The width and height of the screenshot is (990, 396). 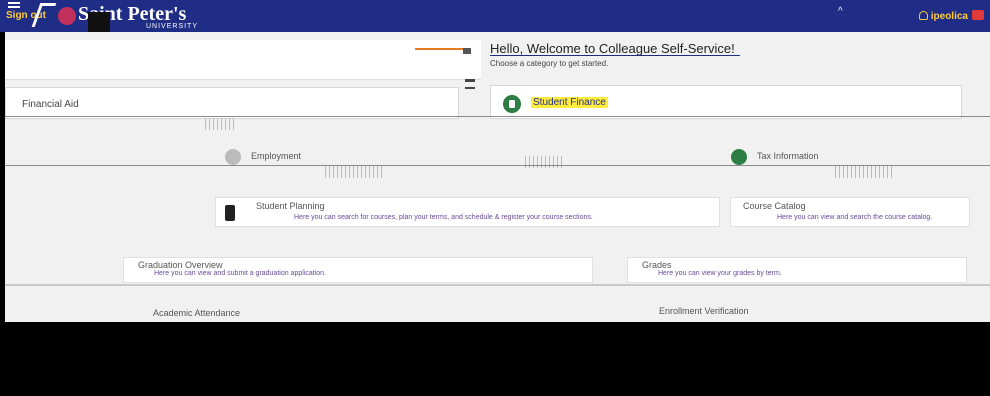 What do you see at coordinates (726, 102) in the screenshot?
I see `student-finance-card: Student Finance` at bounding box center [726, 102].